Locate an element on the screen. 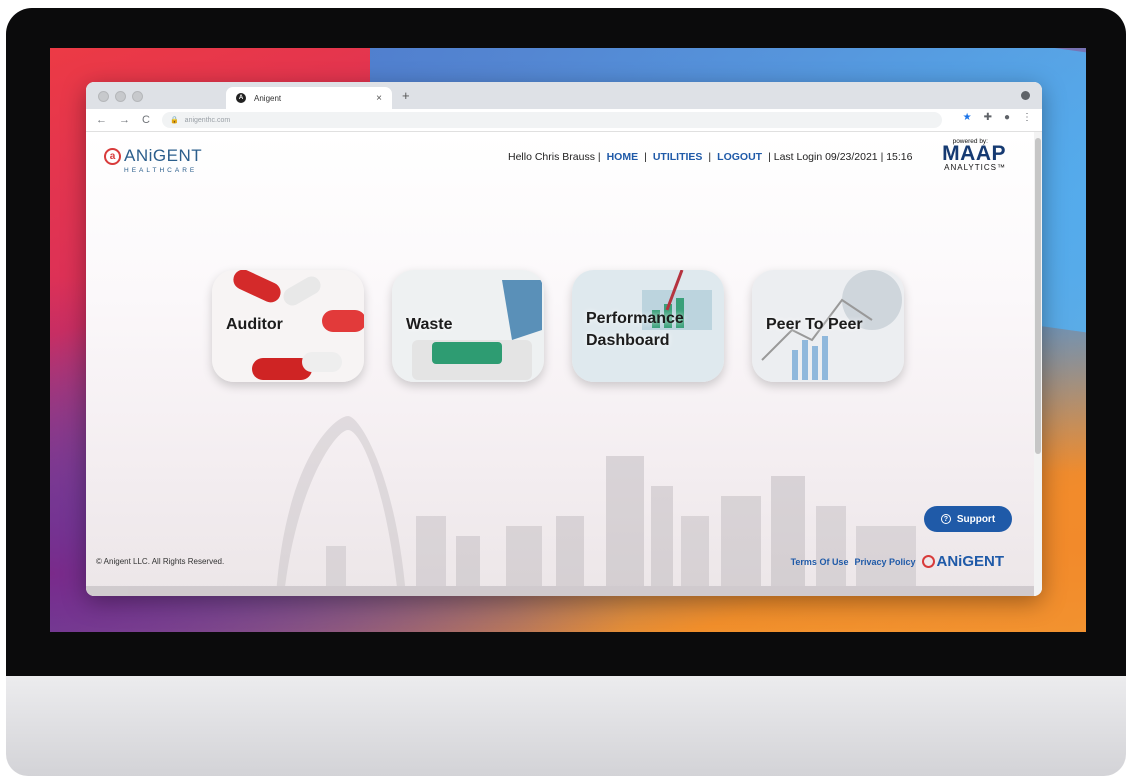 The image size is (1128, 776). scrollbar-thumb is located at coordinates (1038, 296).